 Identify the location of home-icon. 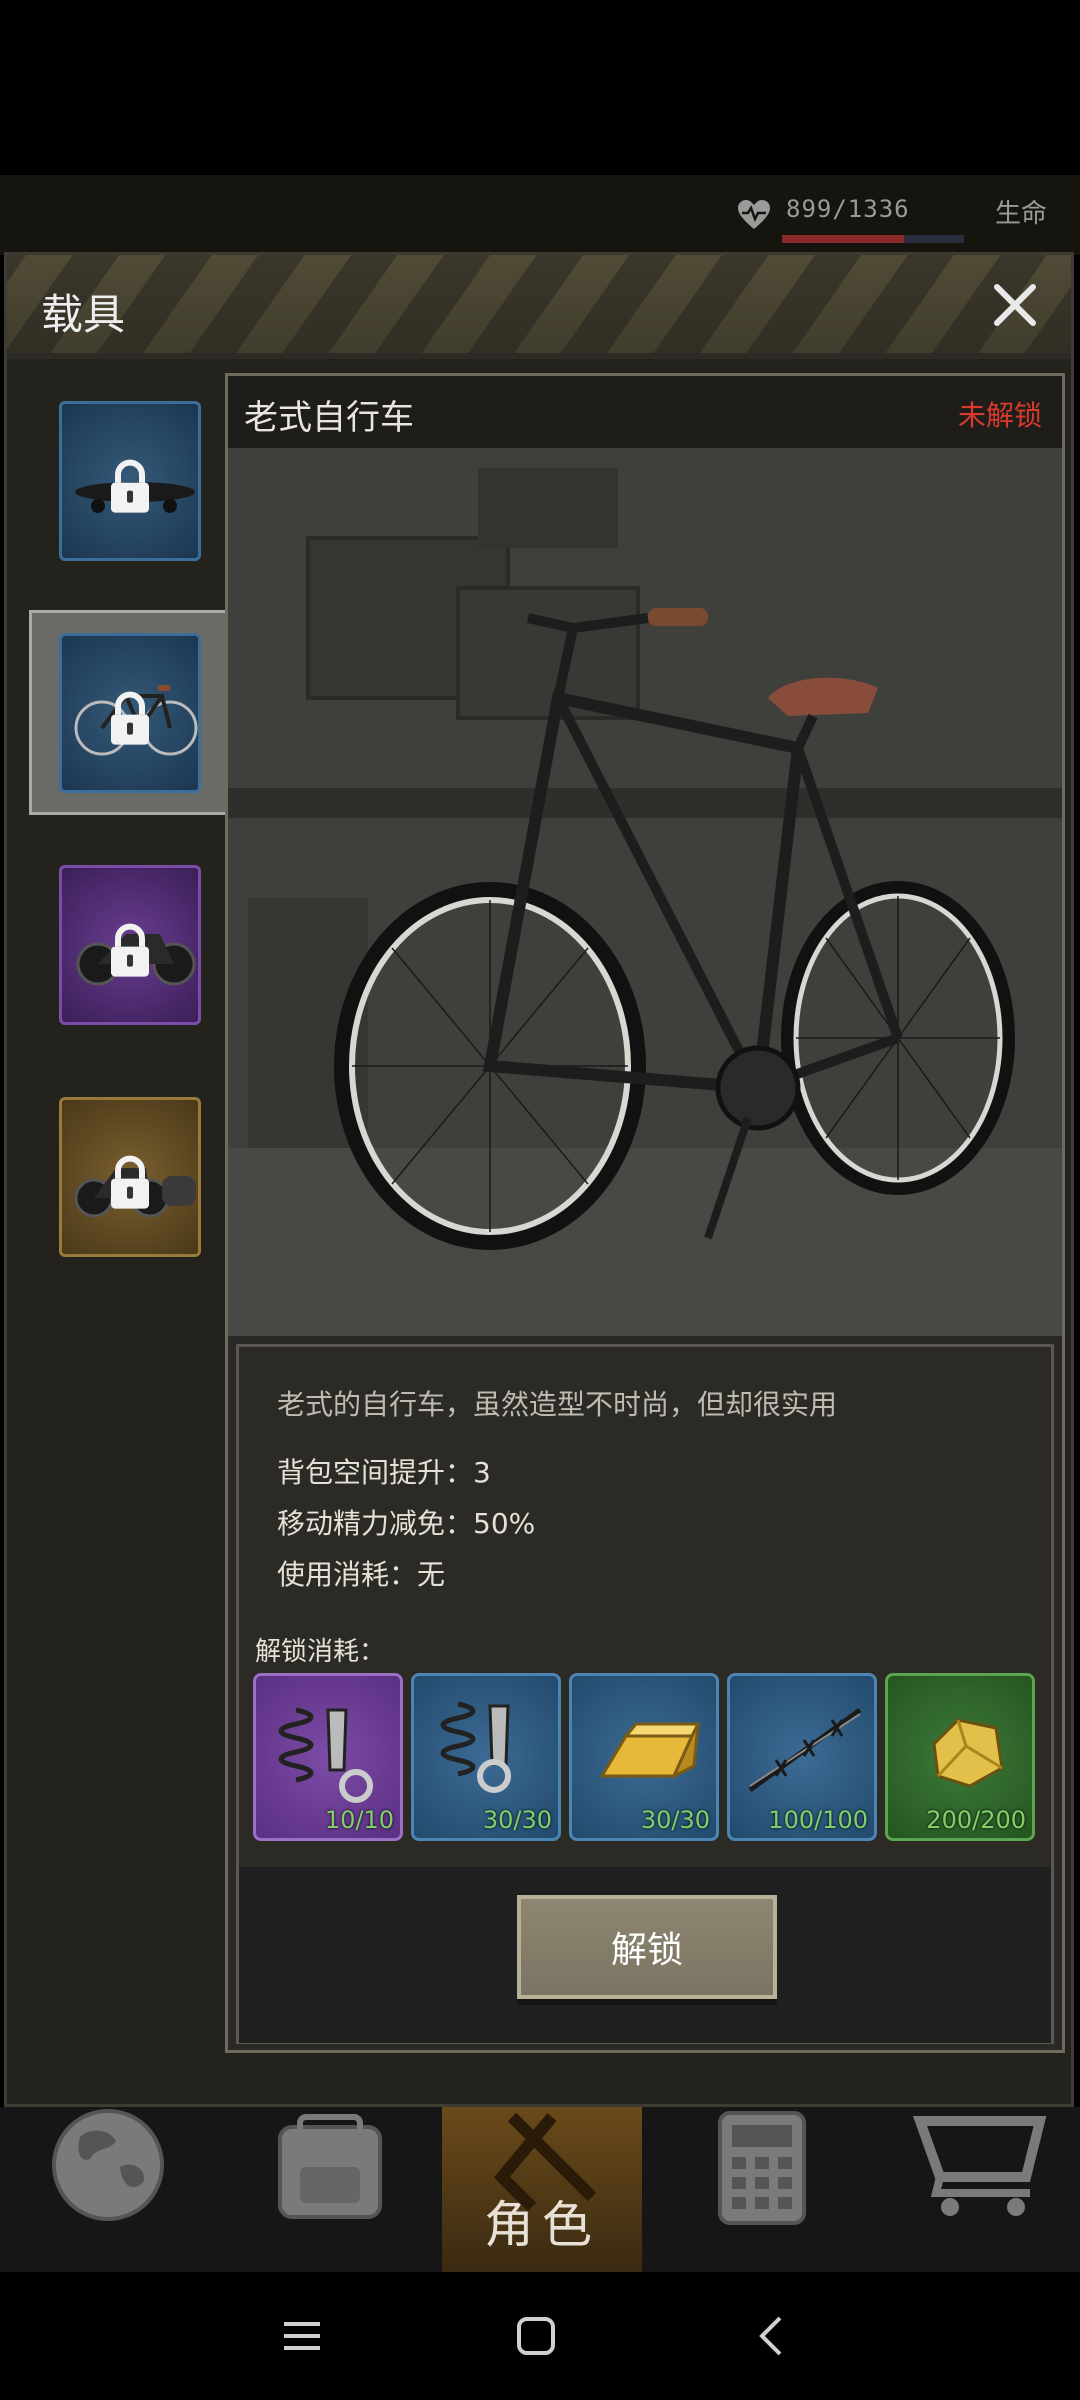
(536, 2336).